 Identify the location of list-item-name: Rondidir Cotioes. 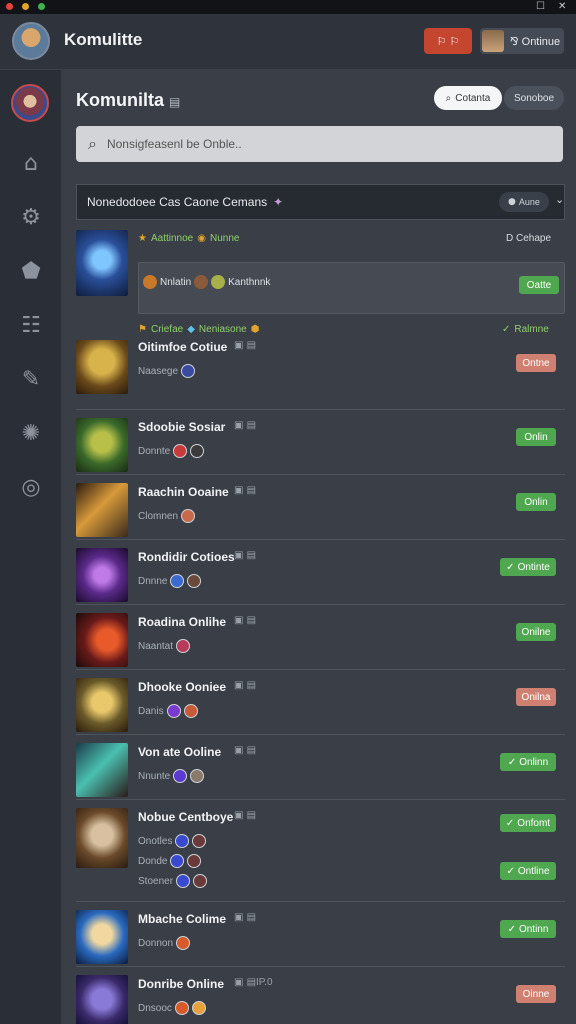
(186, 557).